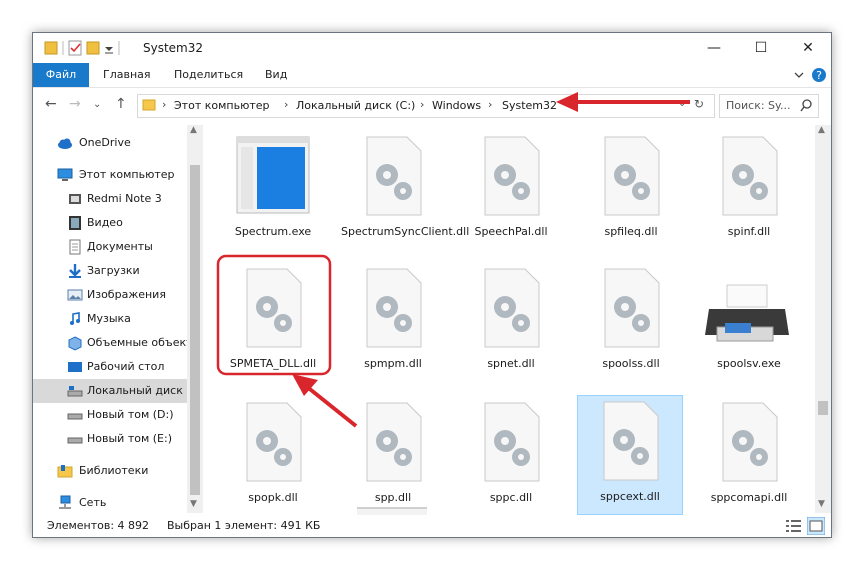 The image size is (864, 570). I want to click on file-item: spinf.dll, so click(749, 190).